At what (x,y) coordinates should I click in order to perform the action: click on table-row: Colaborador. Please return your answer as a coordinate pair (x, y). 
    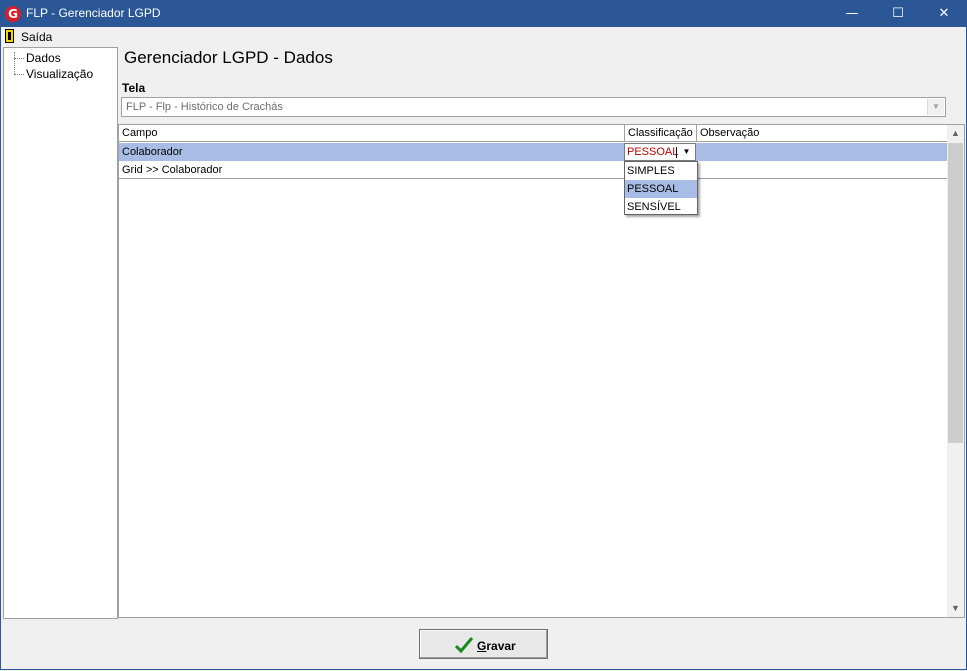
    Looking at the image, I should click on (533, 152).